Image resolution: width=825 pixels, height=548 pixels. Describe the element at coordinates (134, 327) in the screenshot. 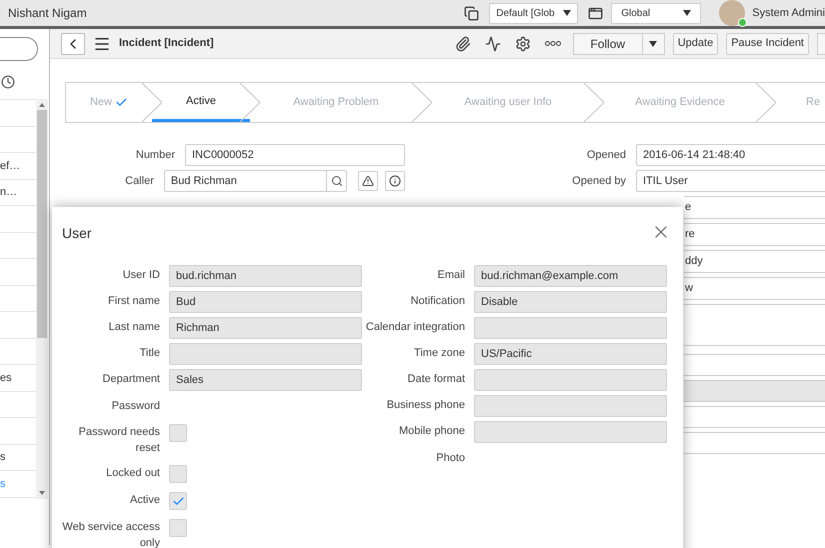

I see `field-label: Last name` at that location.